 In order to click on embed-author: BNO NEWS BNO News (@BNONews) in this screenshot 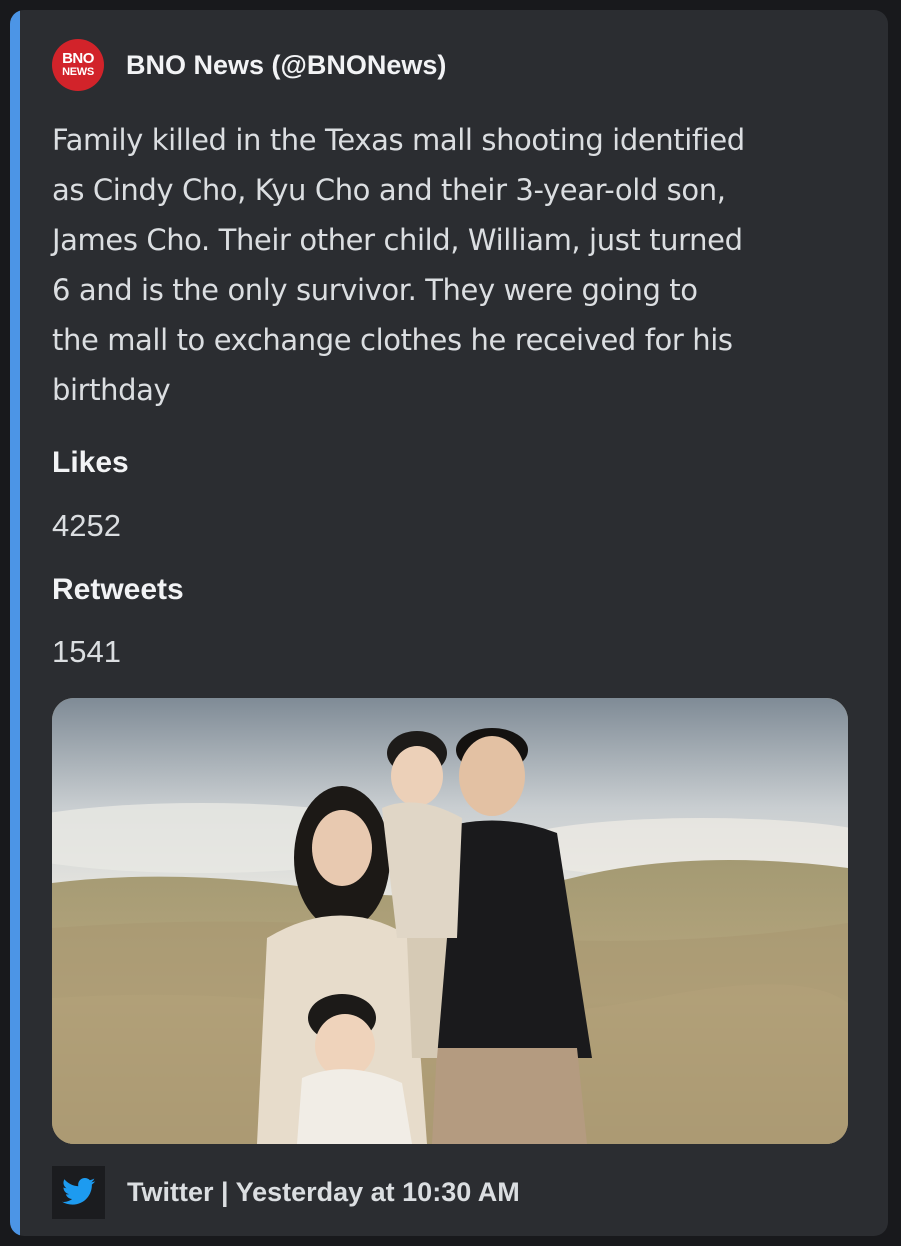, I will do `click(249, 65)`.